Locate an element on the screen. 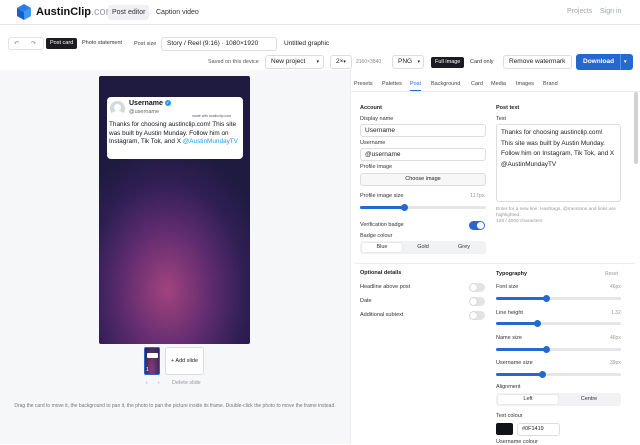 The image size is (640, 445). project-title: Untitled graphic is located at coordinates (306, 43).